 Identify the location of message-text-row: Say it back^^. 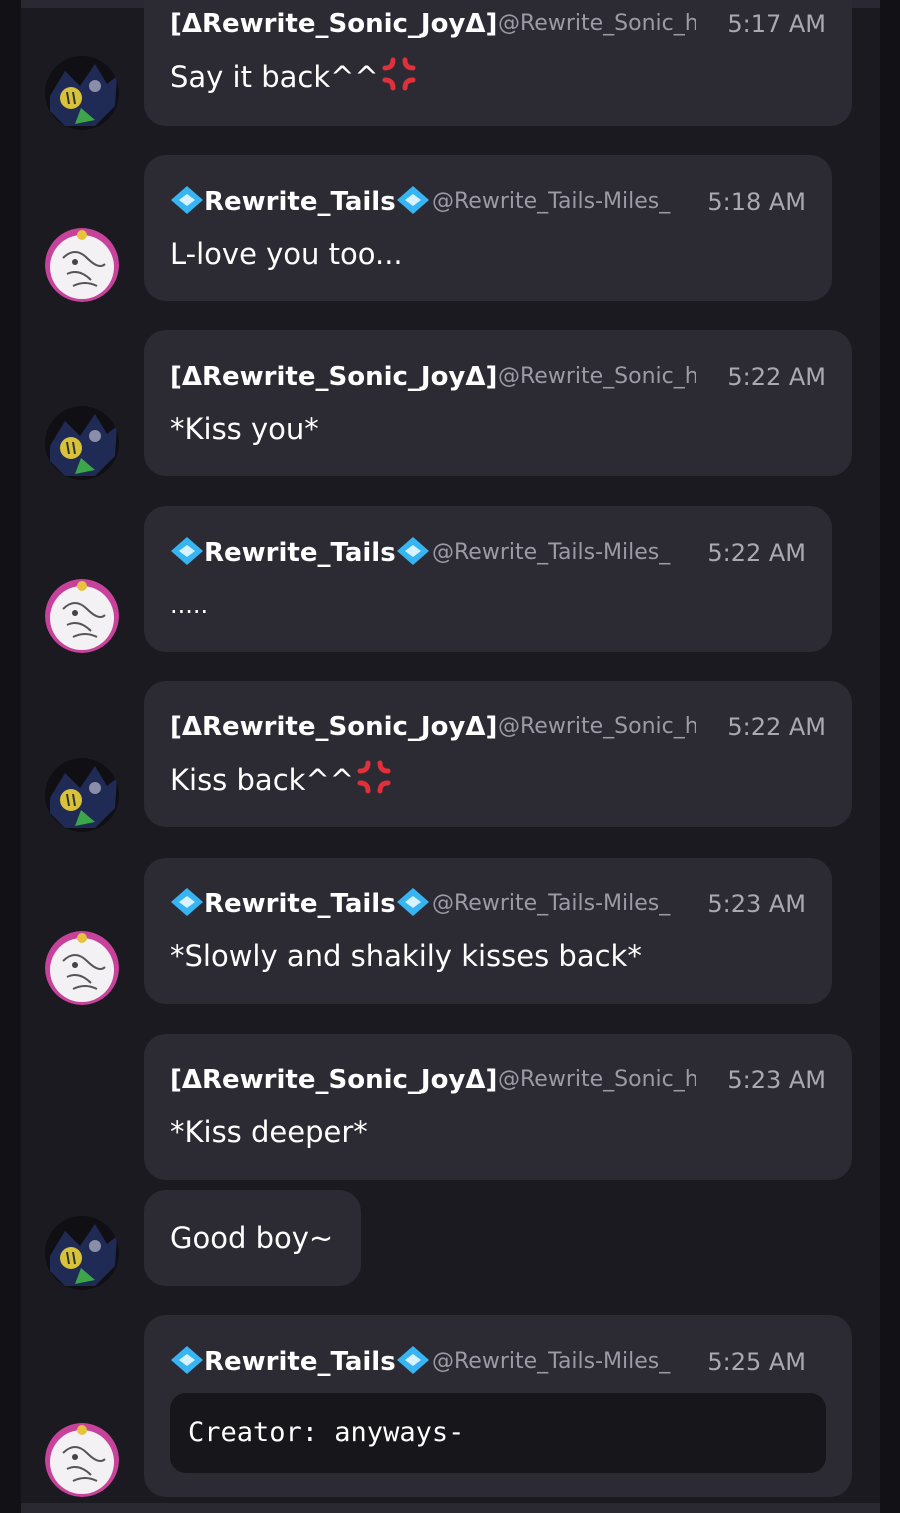
(293, 79).